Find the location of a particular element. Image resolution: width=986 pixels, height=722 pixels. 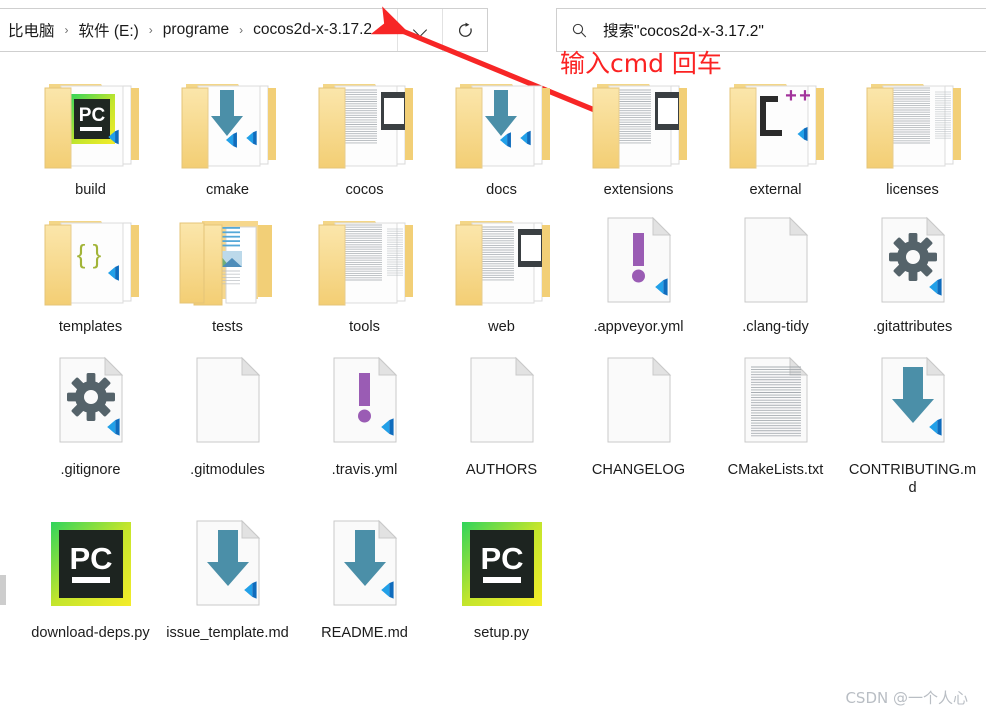

scrollbar-thumb is located at coordinates (3, 590).